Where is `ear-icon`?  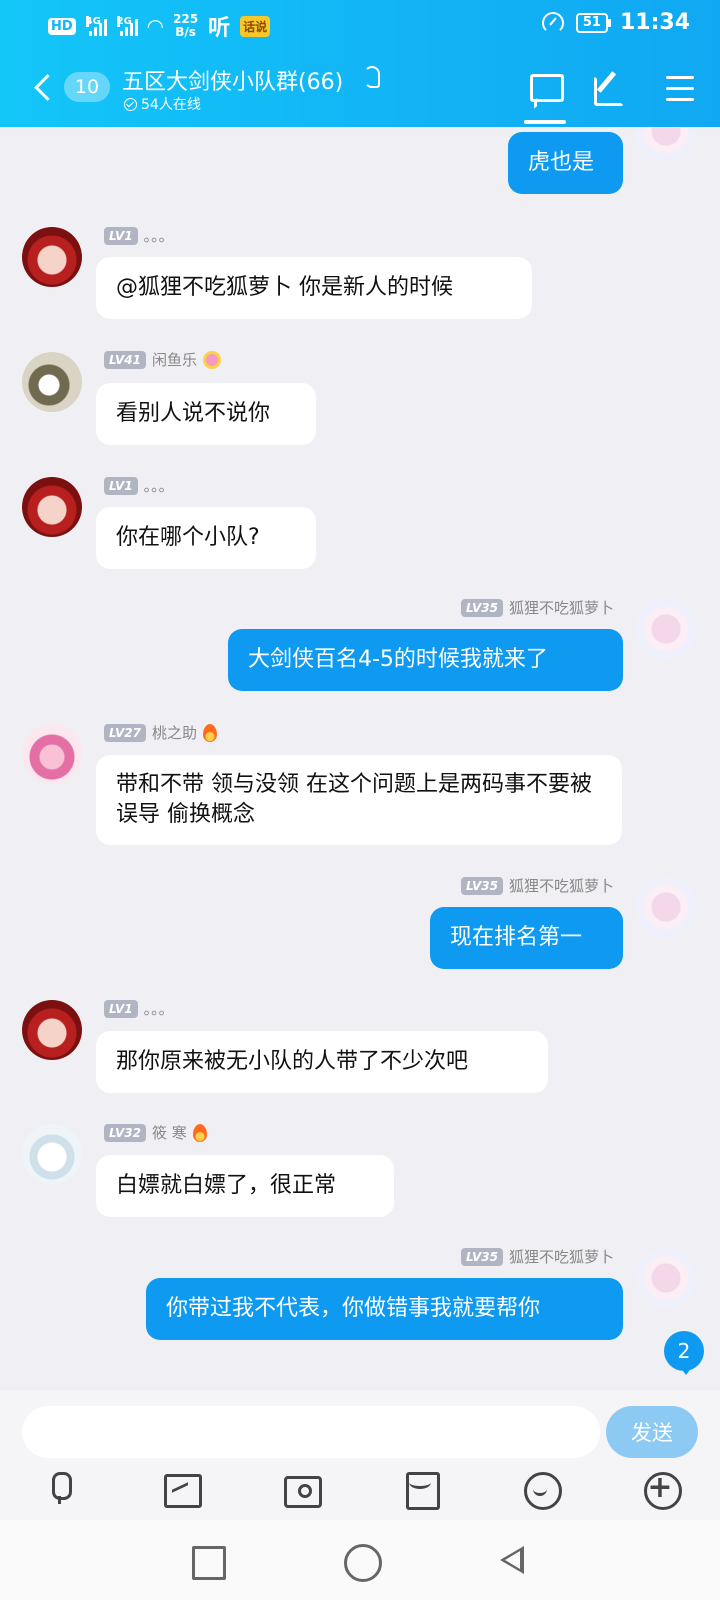
ear-icon is located at coordinates (372, 77).